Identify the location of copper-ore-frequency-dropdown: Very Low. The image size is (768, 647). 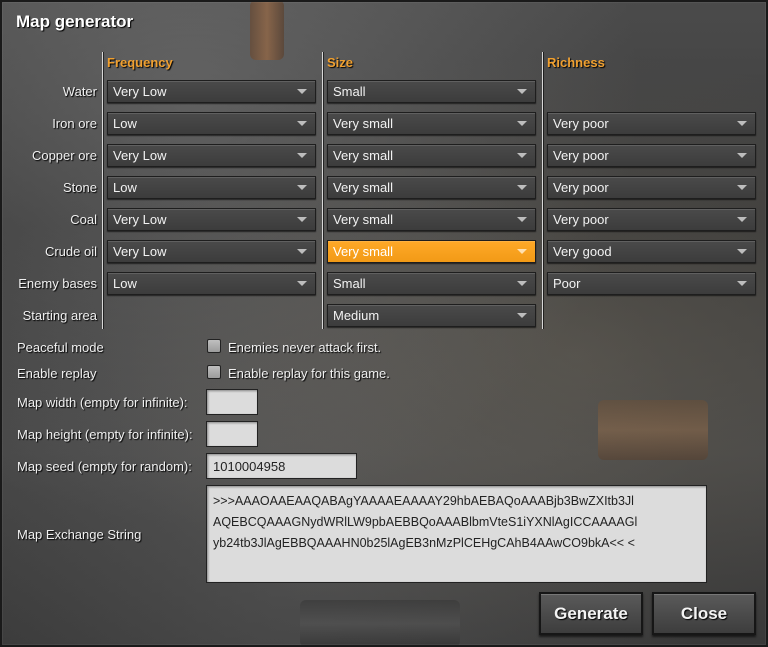
(211, 155).